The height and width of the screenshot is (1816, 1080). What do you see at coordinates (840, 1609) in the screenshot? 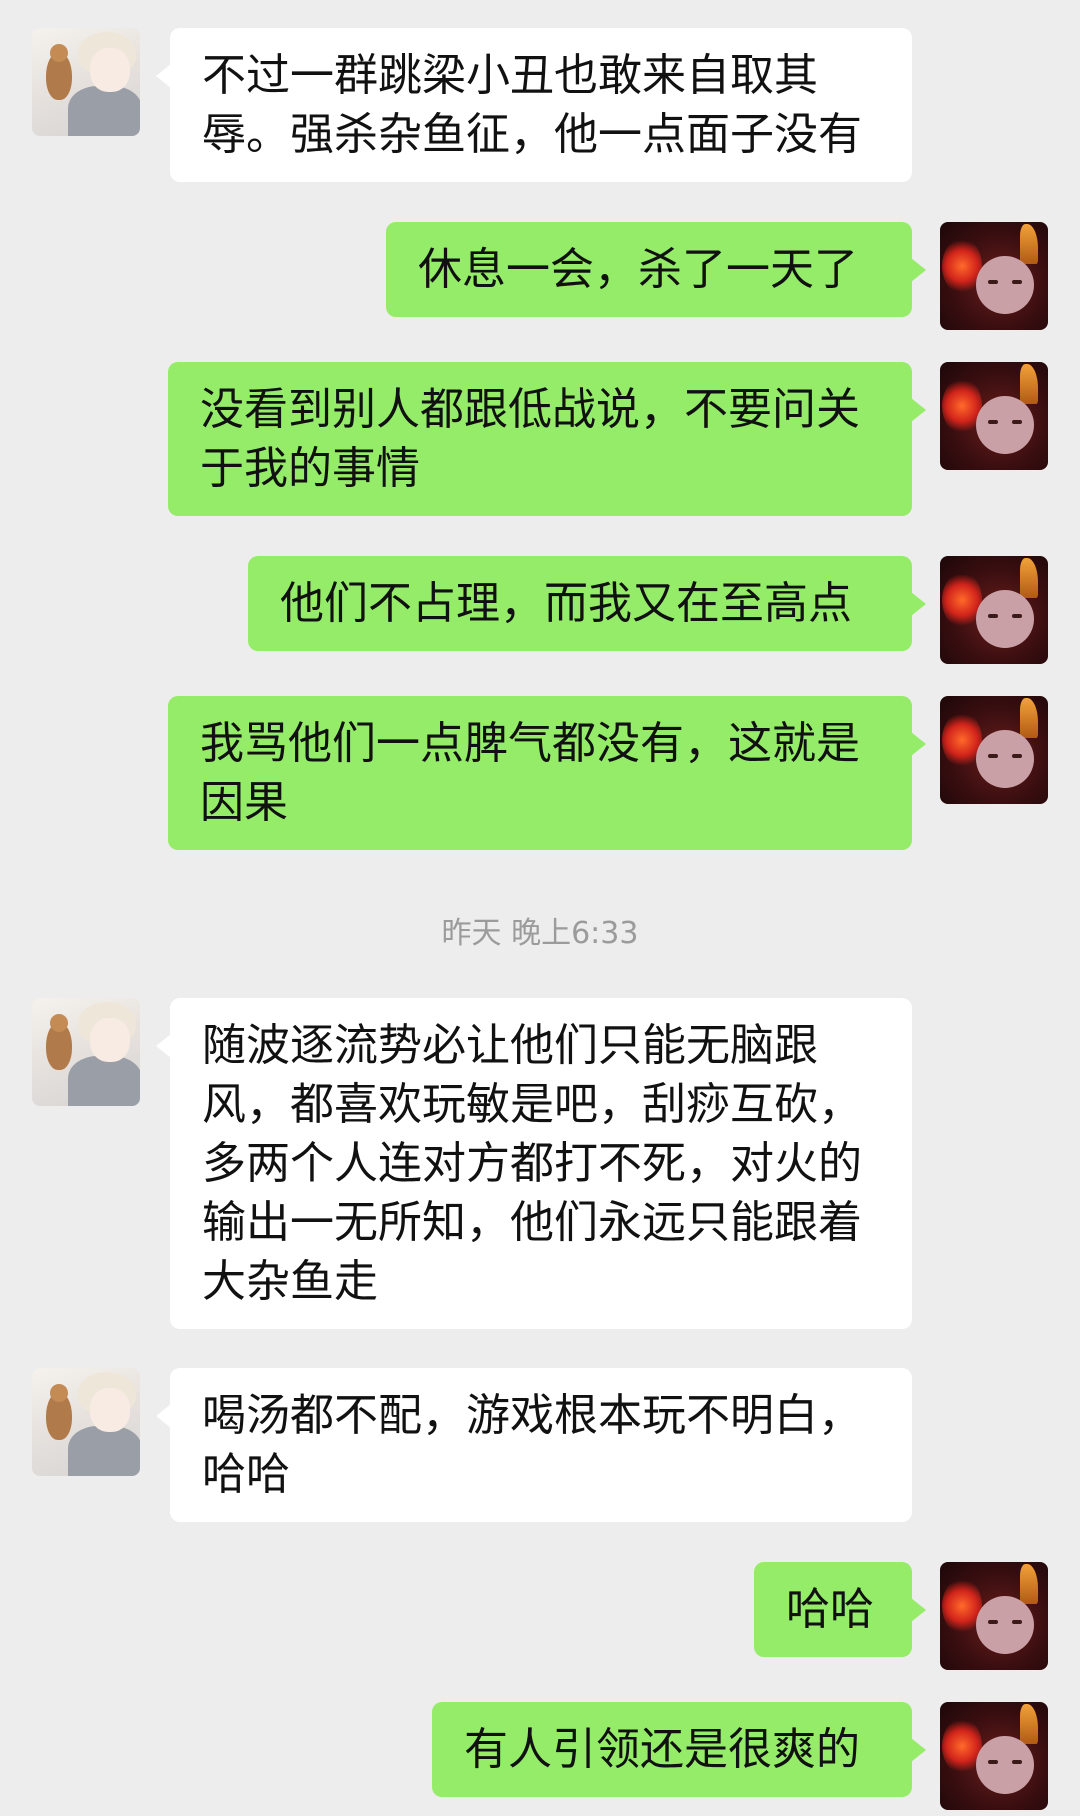
I see `message-bubble-outgoing: 哈哈` at bounding box center [840, 1609].